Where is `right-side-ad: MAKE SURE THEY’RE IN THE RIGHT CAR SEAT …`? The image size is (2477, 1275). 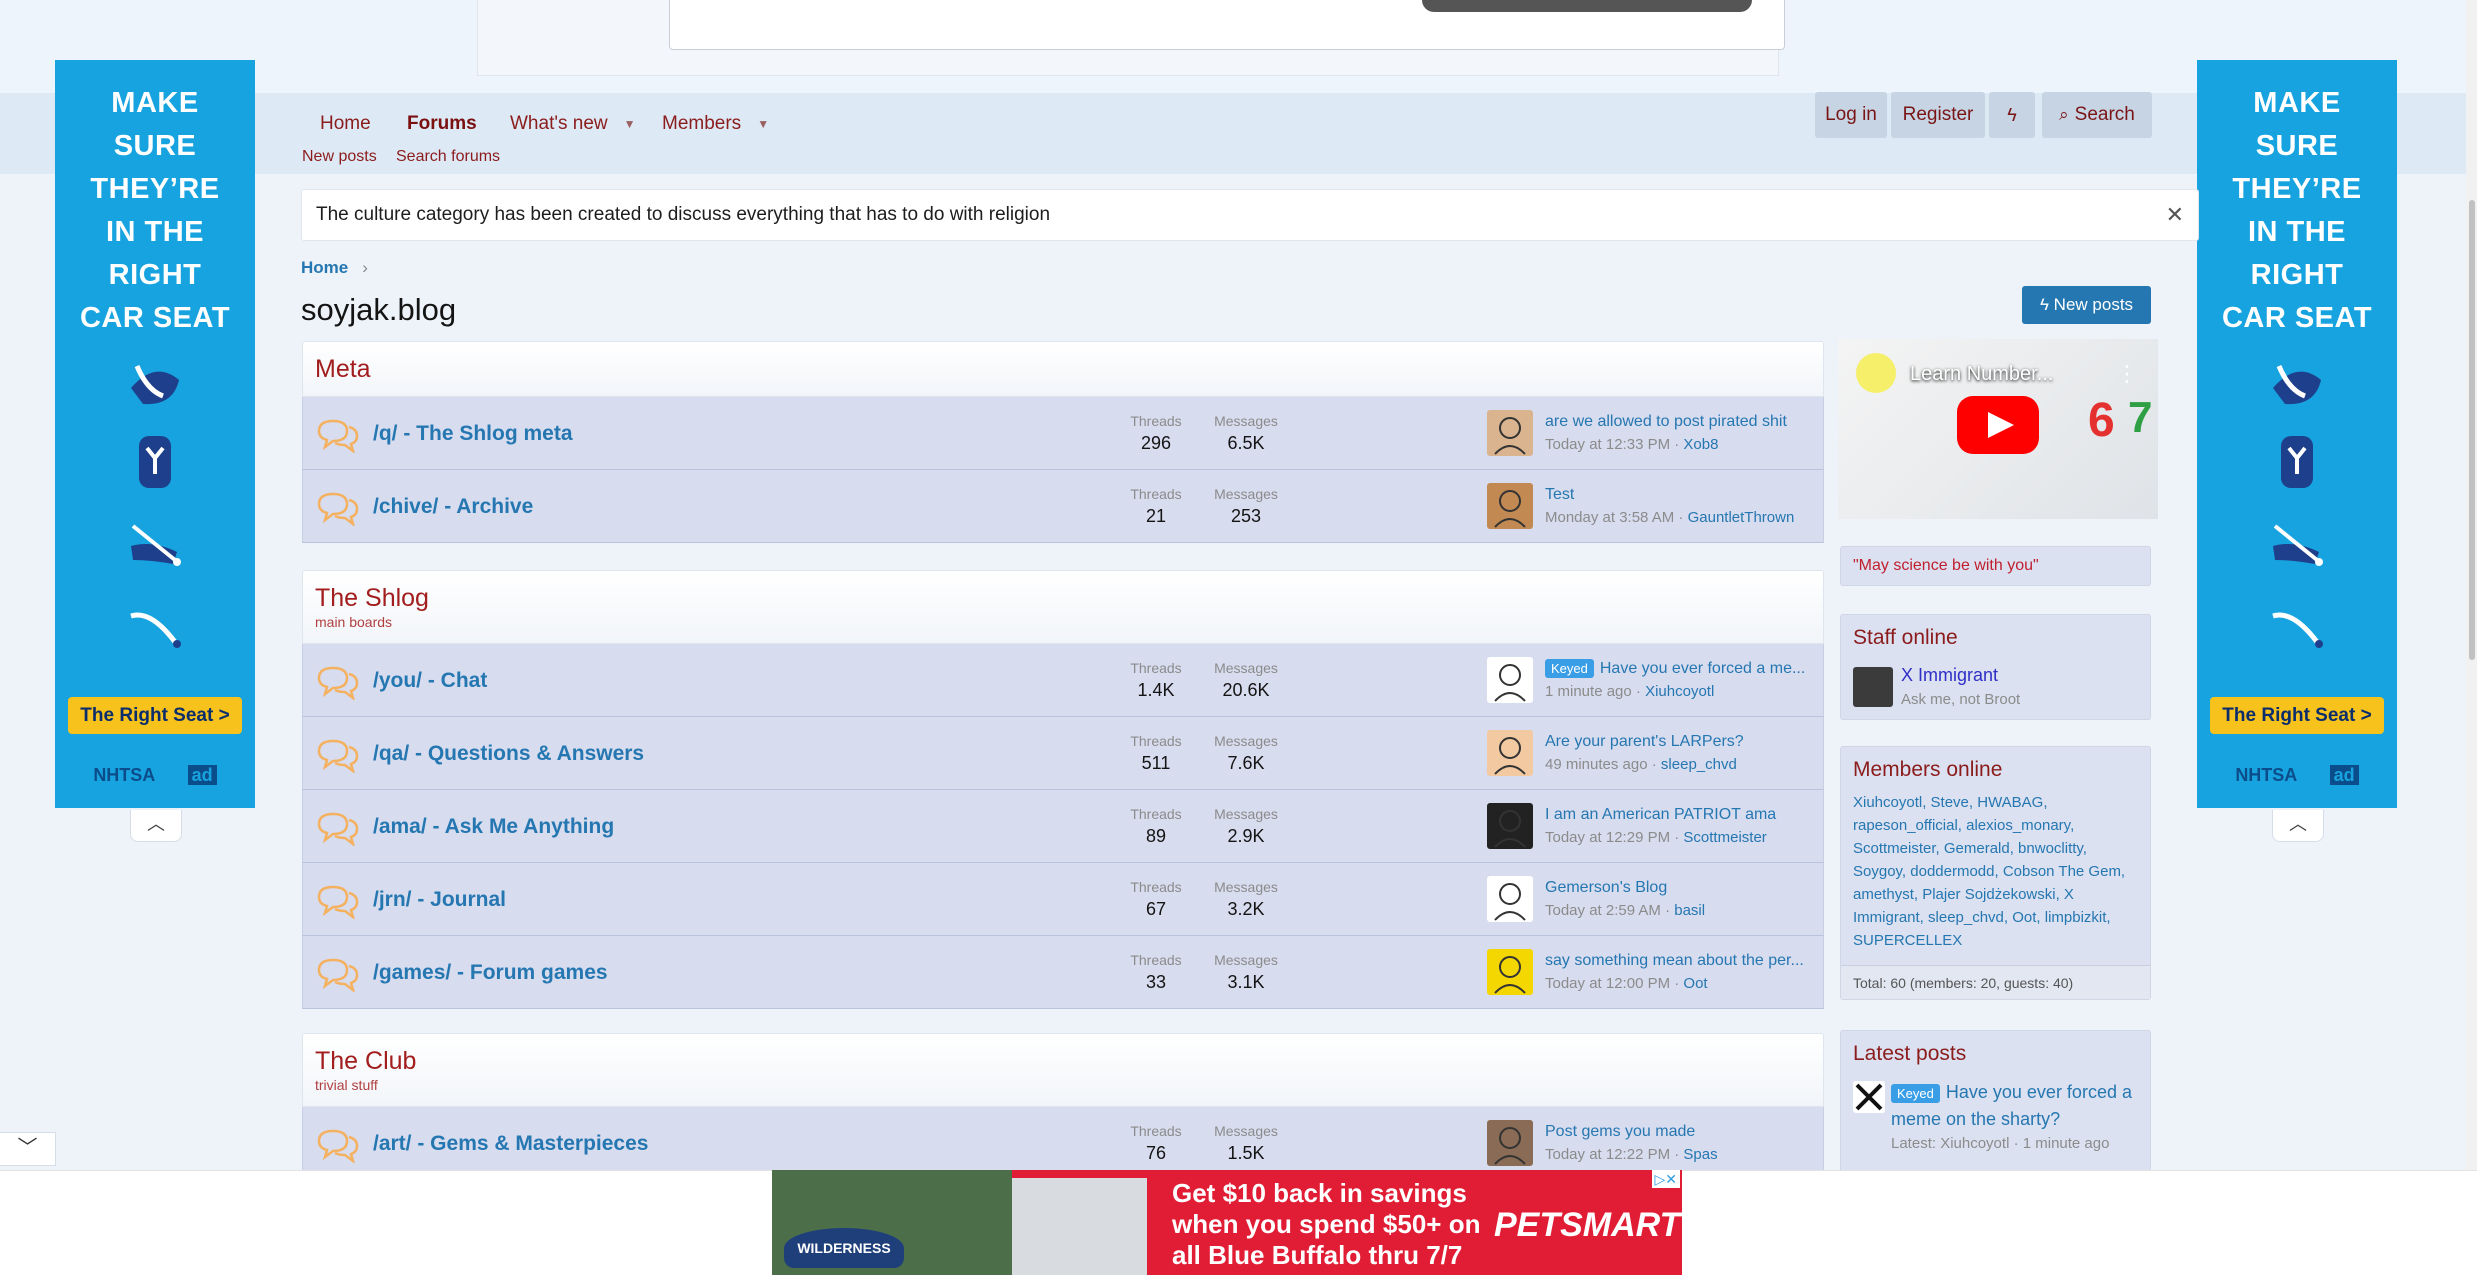
right-side-ad: MAKE SURE THEY’RE IN THE RIGHT CAR SEAT … is located at coordinates (2297, 434).